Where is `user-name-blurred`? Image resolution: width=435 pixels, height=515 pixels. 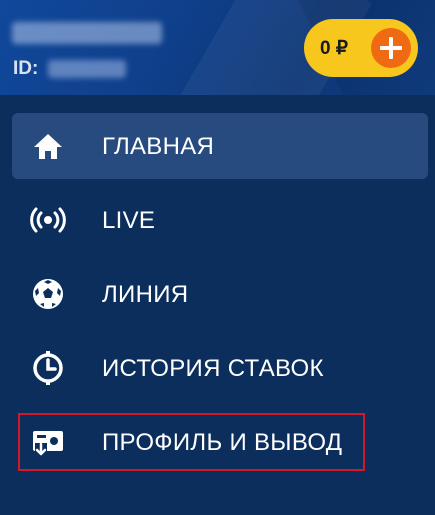 user-name-blurred is located at coordinates (87, 33).